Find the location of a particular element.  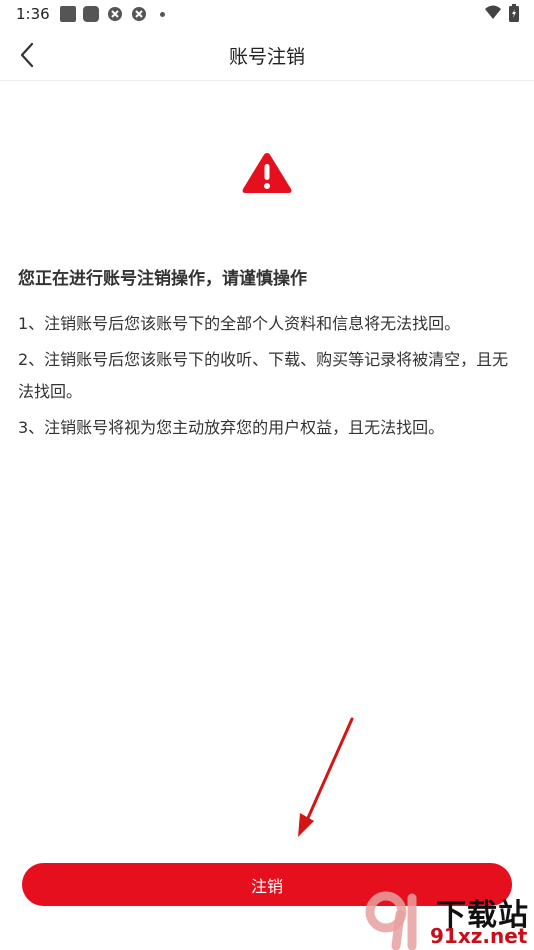

status-time: 1:36 is located at coordinates (33, 14).